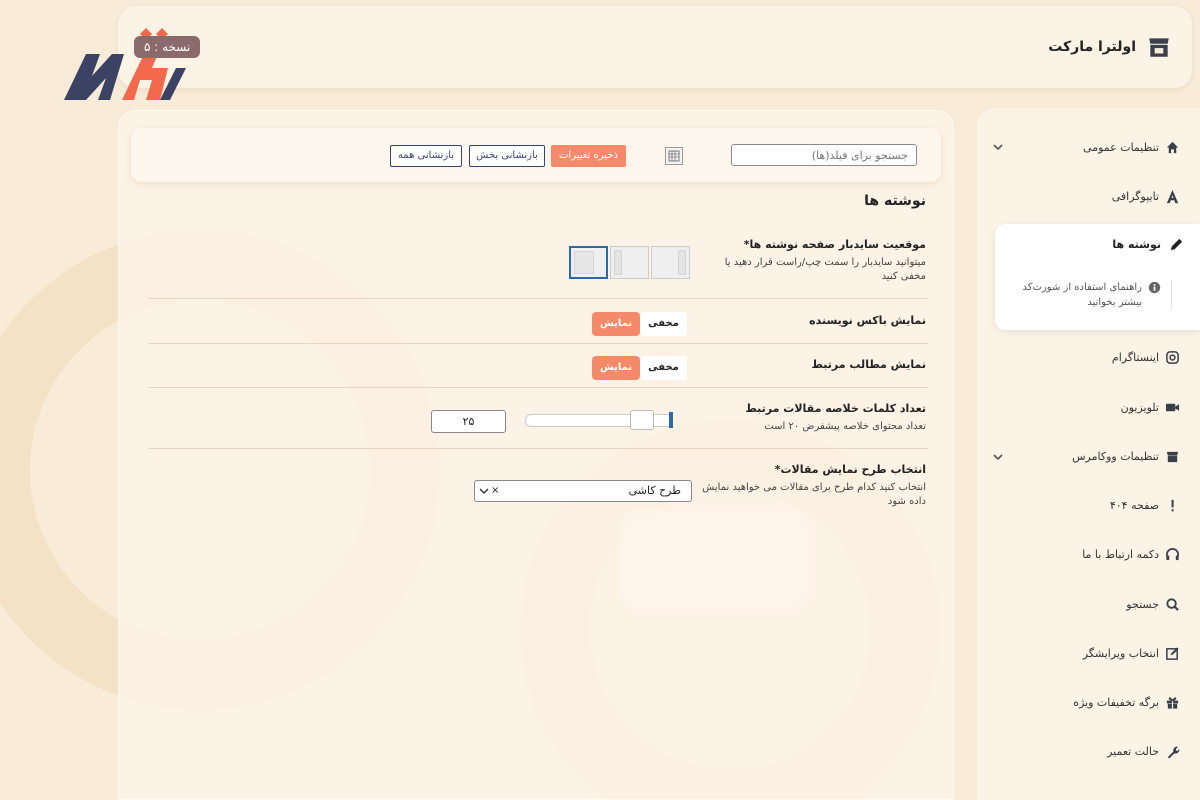  I want to click on post-layout-select: طرح کاشی ×, so click(583, 491).